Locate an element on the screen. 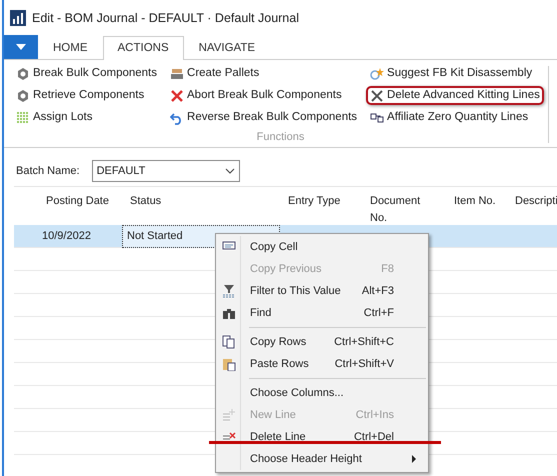 This screenshot has height=476, width=557. window-title: Edit - BOM Journal - DEFAULT · Default Journal is located at coordinates (165, 18).